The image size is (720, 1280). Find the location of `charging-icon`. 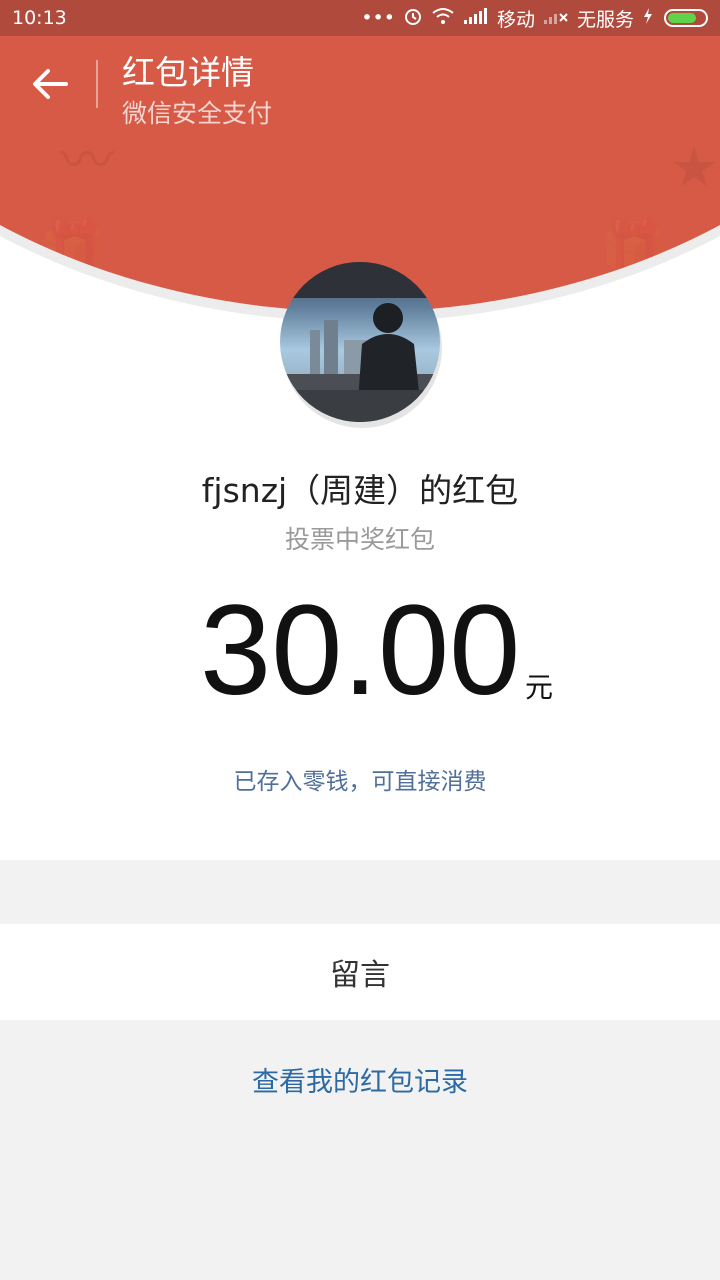

charging-icon is located at coordinates (648, 18).